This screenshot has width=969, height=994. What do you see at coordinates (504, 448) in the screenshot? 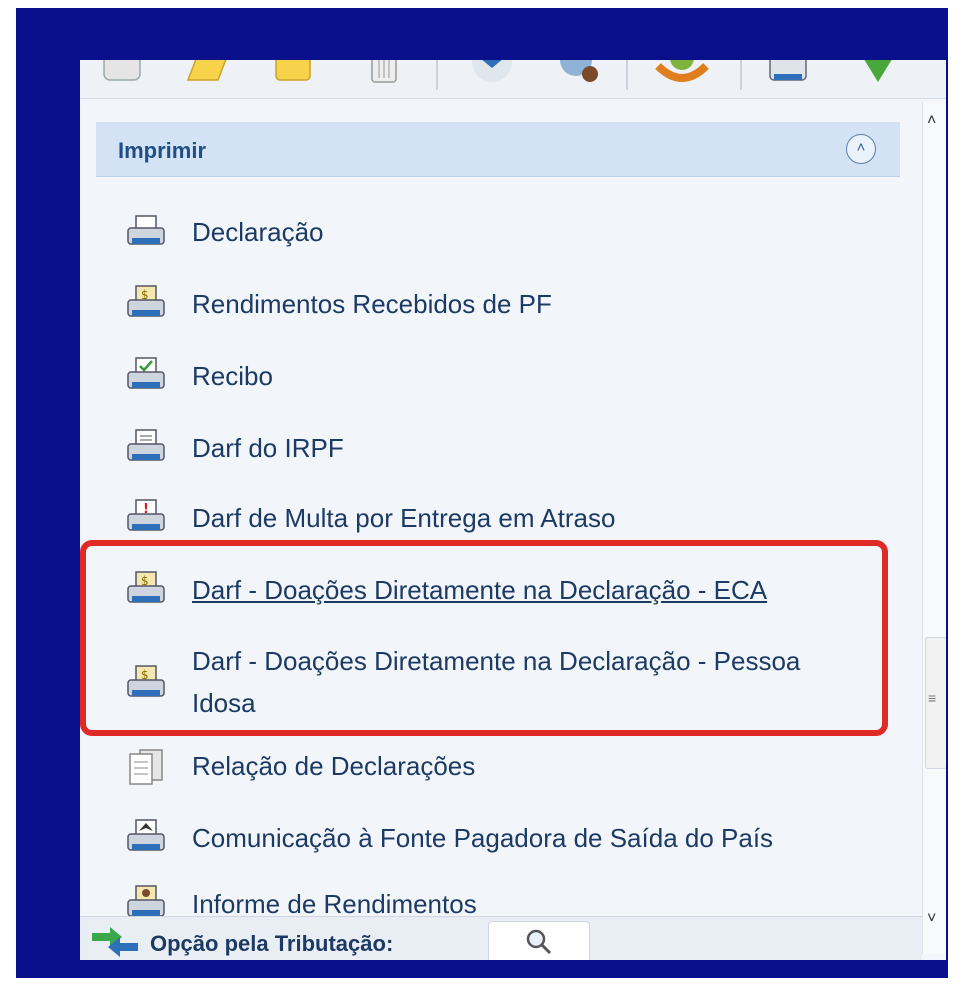
I see `list-item-darf-irpf: Darf do IRPF` at bounding box center [504, 448].